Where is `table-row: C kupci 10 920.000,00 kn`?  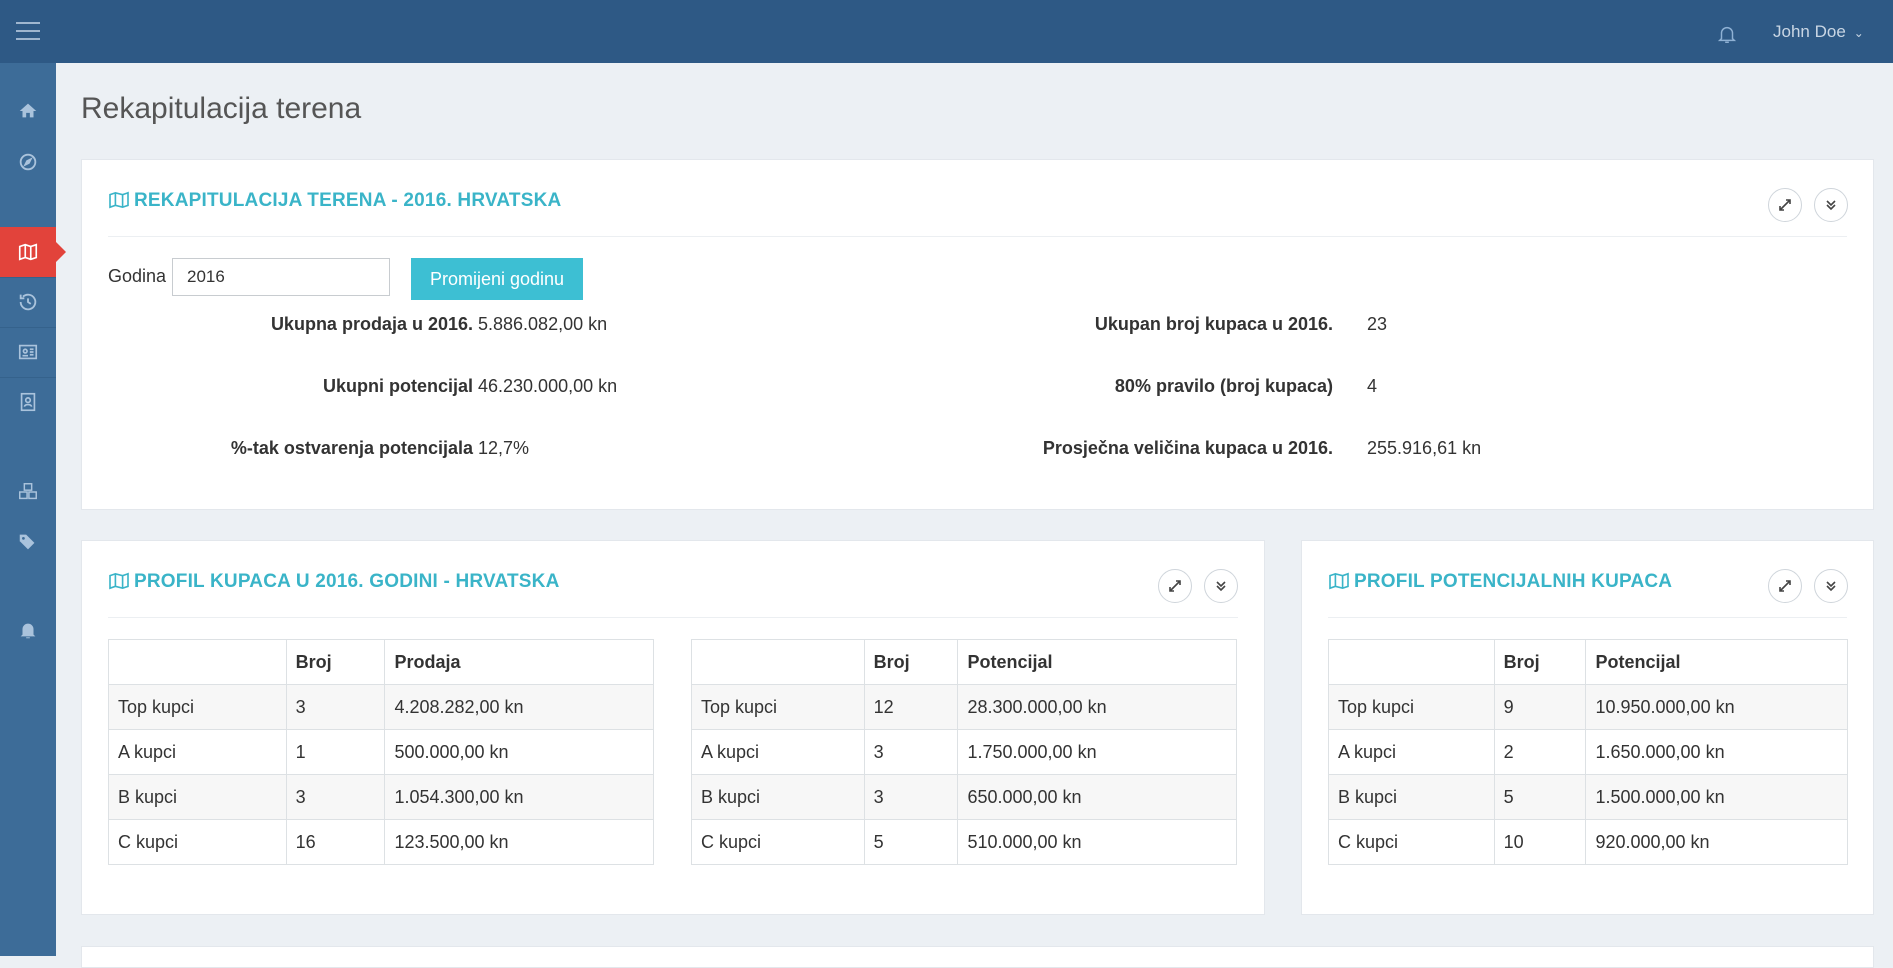 table-row: C kupci 10 920.000,00 kn is located at coordinates (1588, 842).